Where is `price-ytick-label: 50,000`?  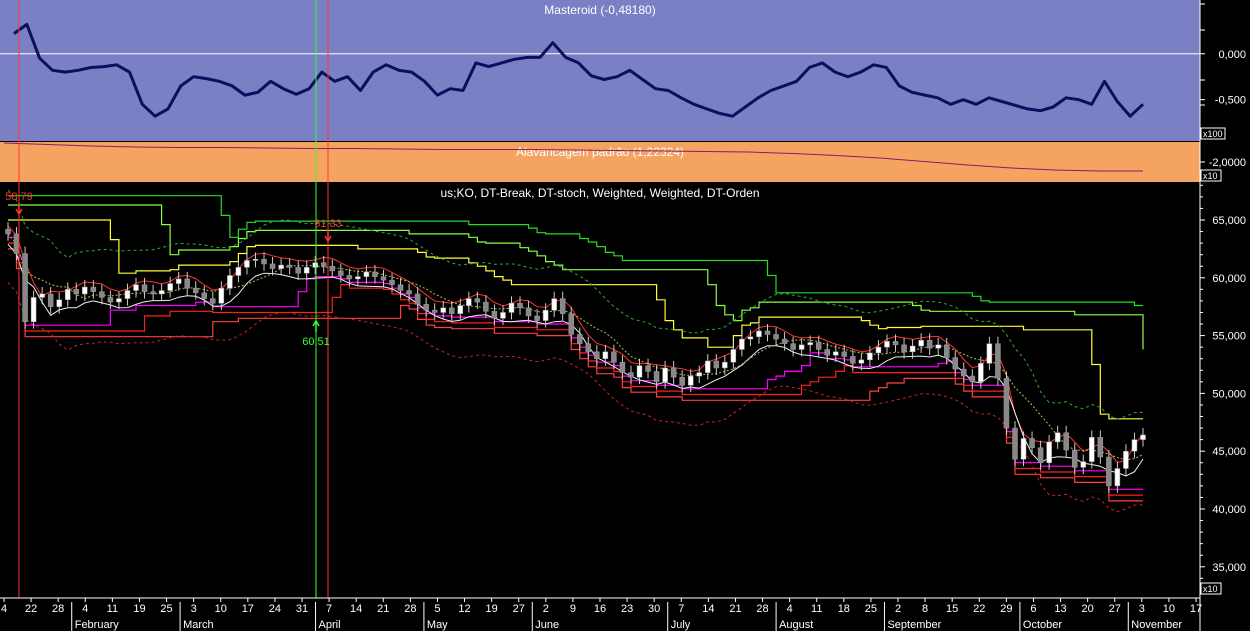
price-ytick-label: 50,000 is located at coordinates (1229, 394).